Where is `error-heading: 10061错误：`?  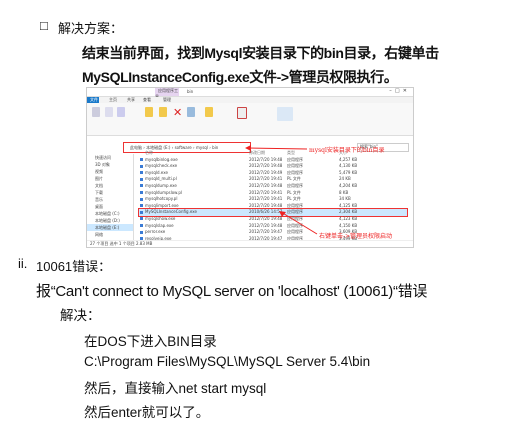 error-heading: 10061错误： is located at coordinates (74, 266).